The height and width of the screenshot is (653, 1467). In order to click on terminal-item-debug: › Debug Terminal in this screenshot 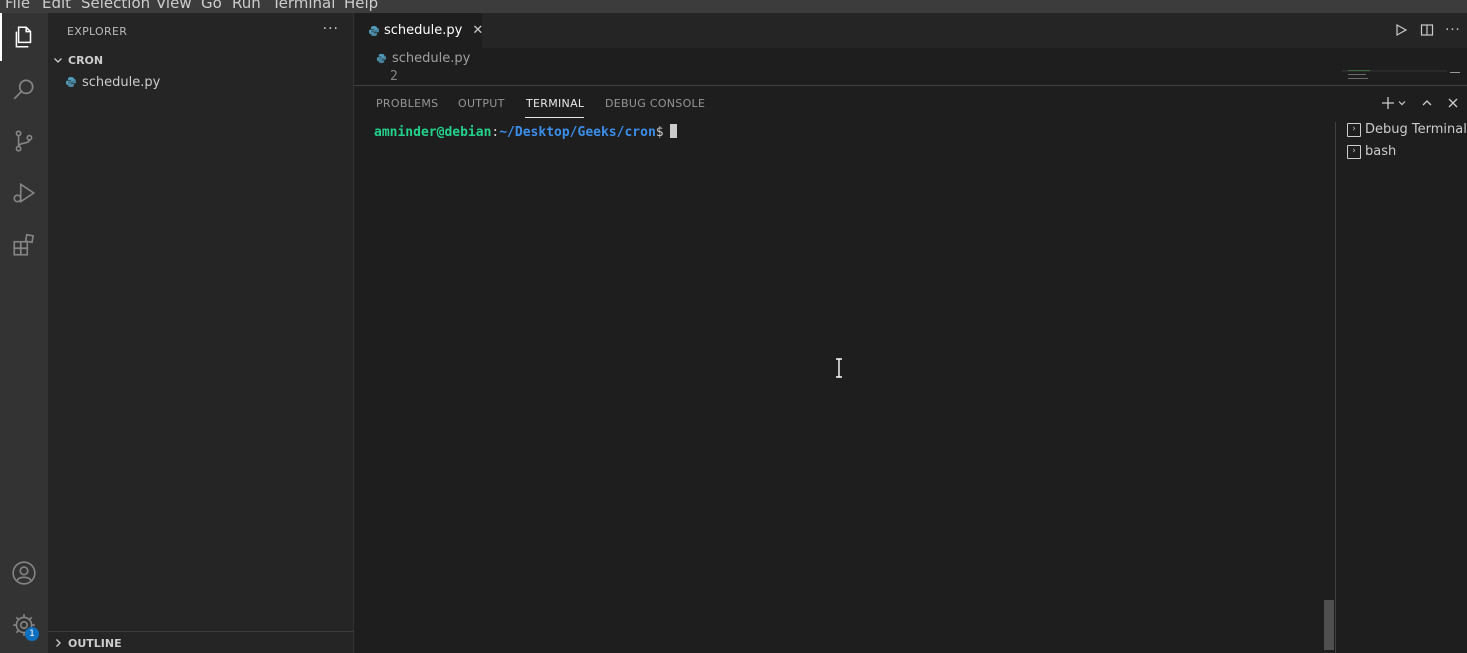, I will do `click(1407, 129)`.